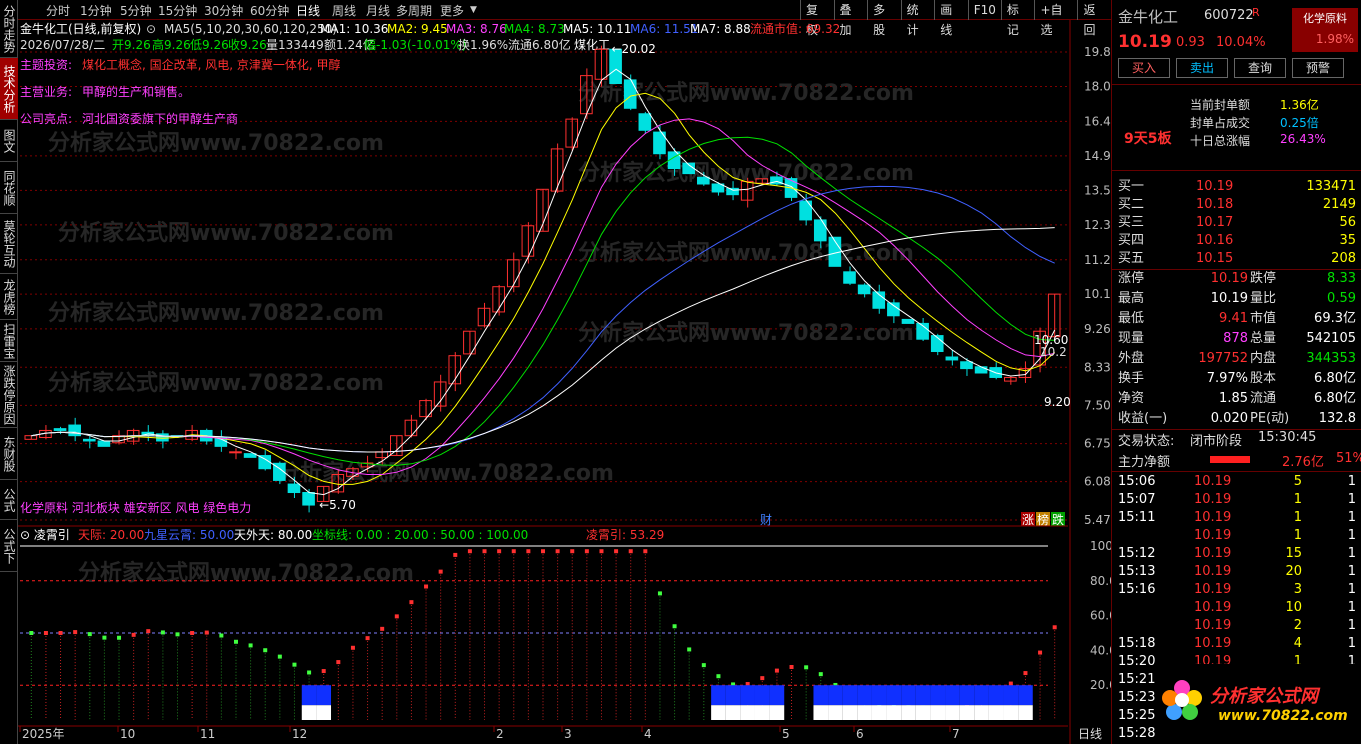  I want to click on info-vol: 量133449, so click(295, 45).